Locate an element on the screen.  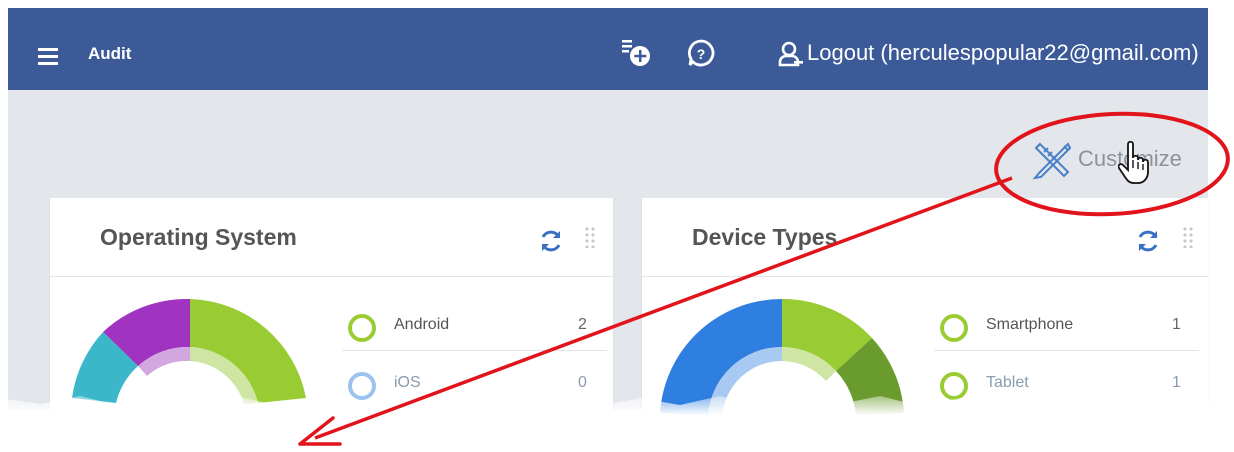
customize-tools-icon is located at coordinates (1052, 161).